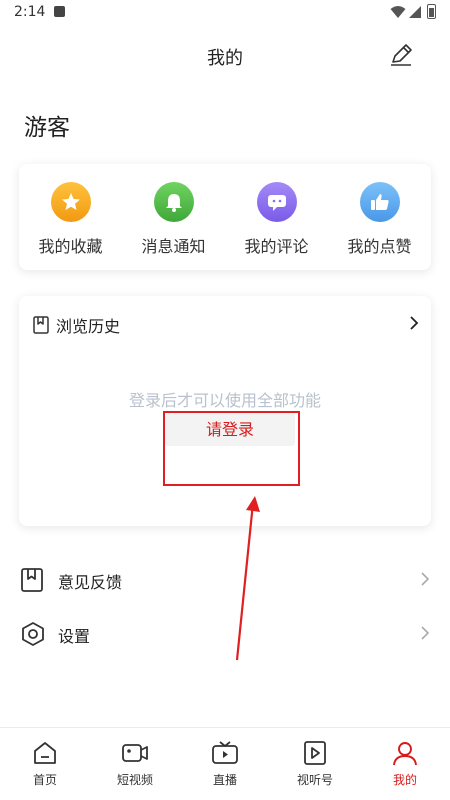 This screenshot has width=450, height=800. Describe the element at coordinates (41, 325) in the screenshot. I see `bookmark-icon` at that location.